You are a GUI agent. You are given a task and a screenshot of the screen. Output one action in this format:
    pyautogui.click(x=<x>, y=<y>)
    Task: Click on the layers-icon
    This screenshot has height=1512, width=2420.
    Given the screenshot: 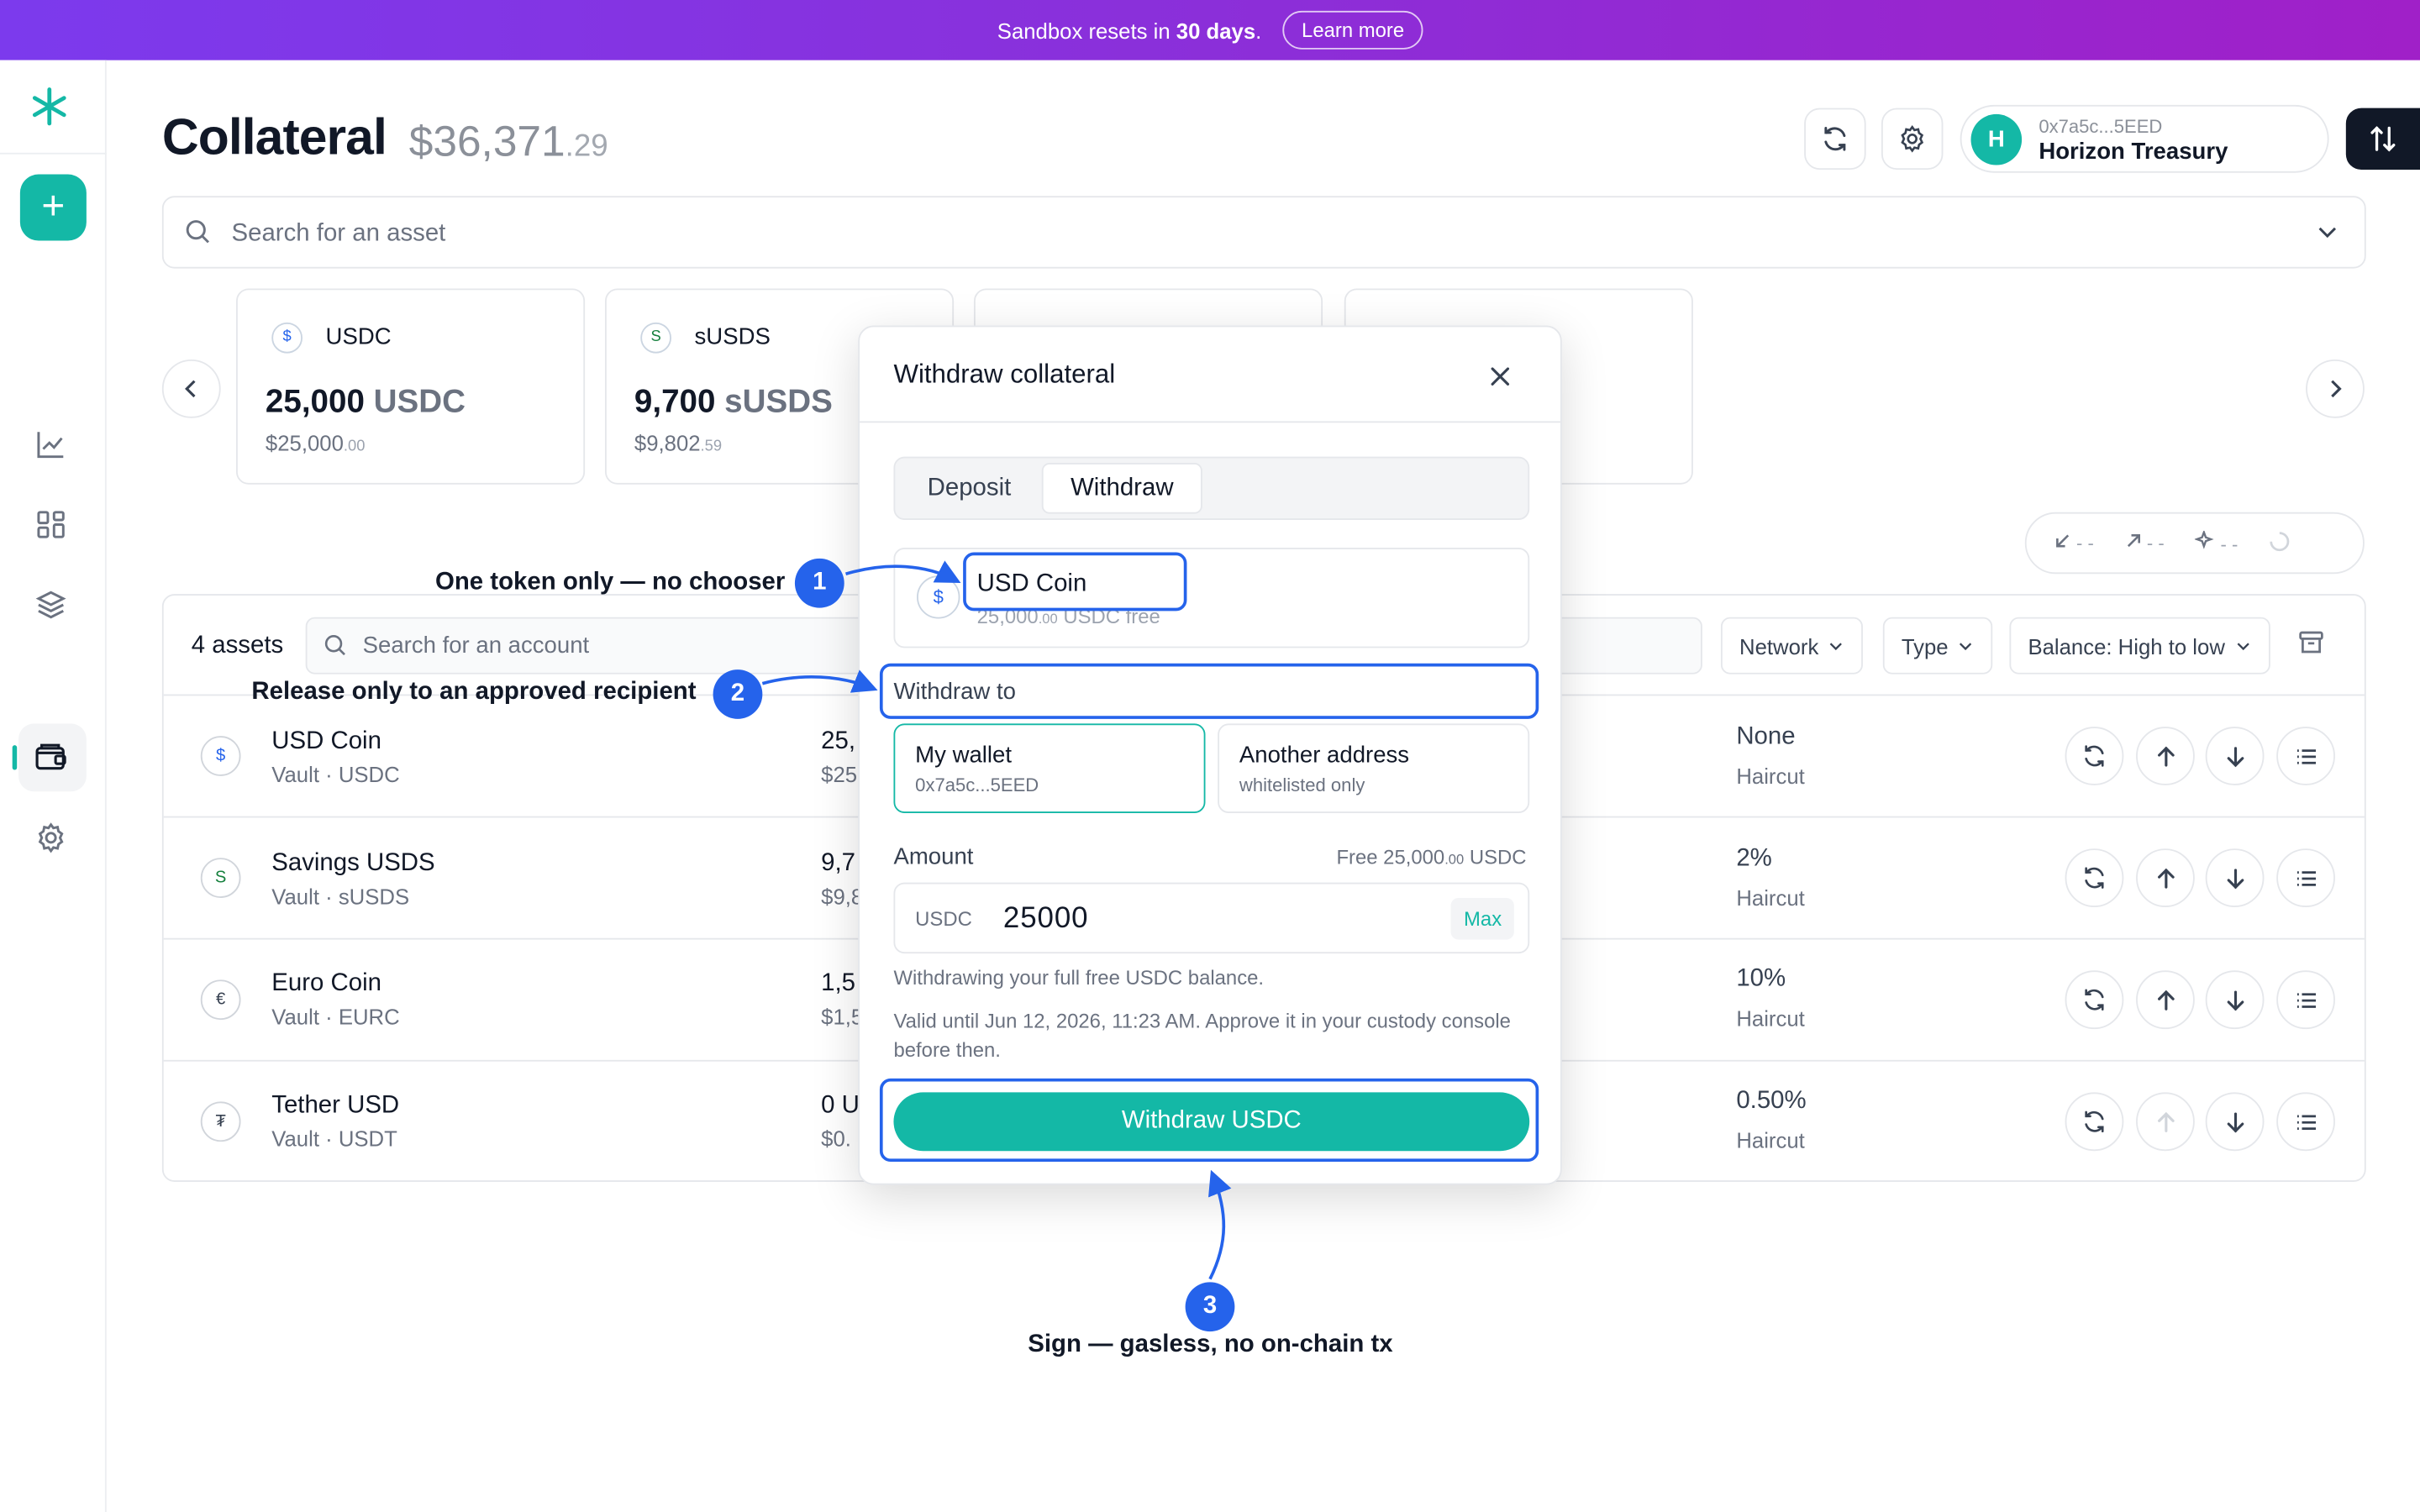 What is the action you would take?
    pyautogui.click(x=51, y=605)
    